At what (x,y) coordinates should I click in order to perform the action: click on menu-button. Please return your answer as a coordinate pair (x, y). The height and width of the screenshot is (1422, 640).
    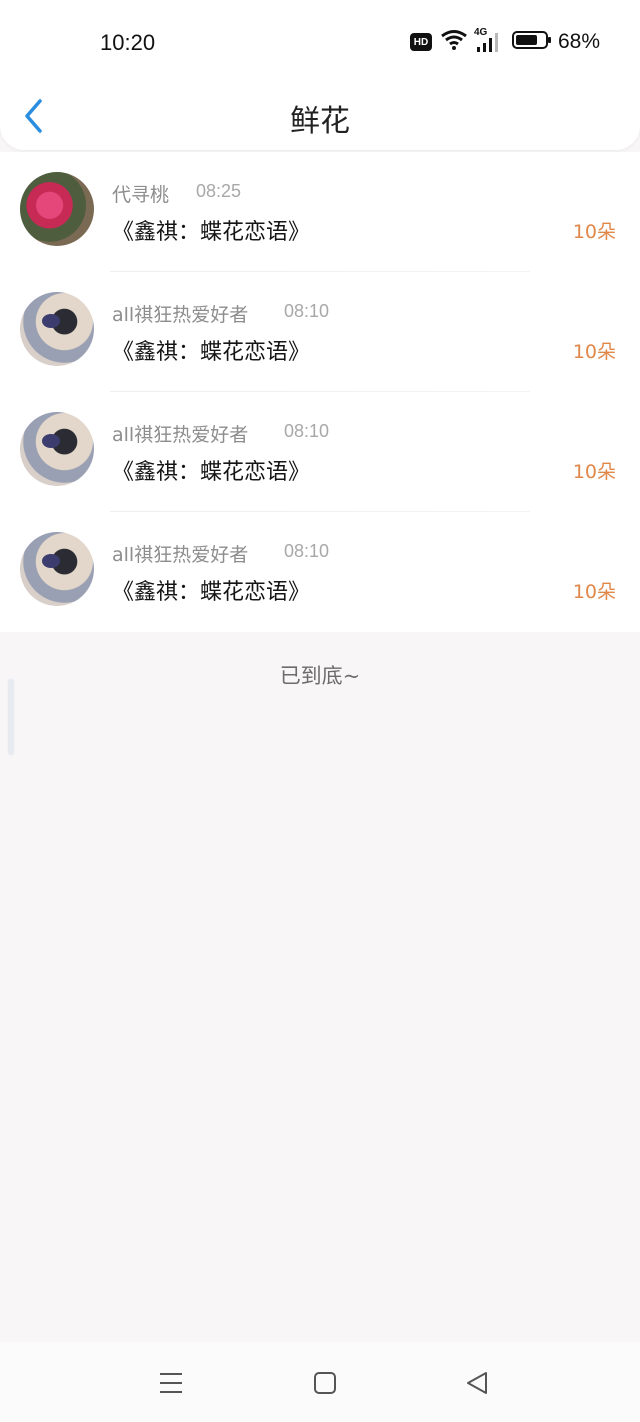
    Looking at the image, I should click on (171, 1383).